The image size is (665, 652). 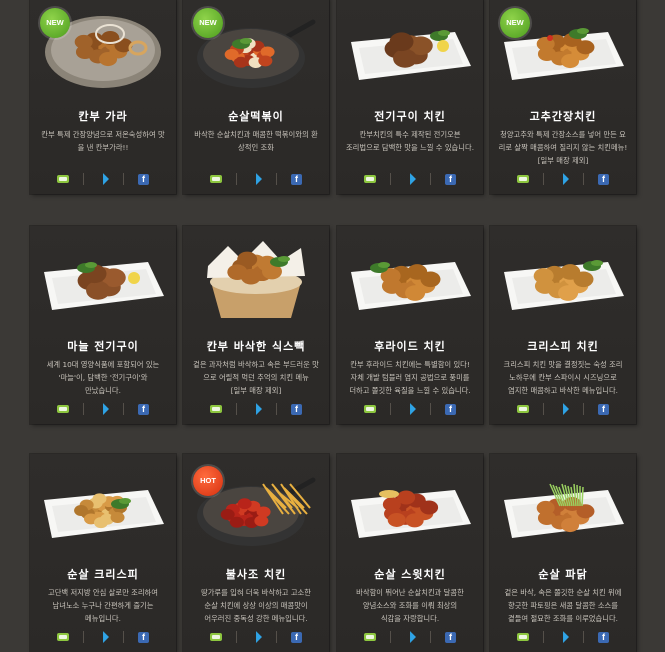 What do you see at coordinates (256, 116) in the screenshot?
I see `menu-title: 순살떡볶이` at bounding box center [256, 116].